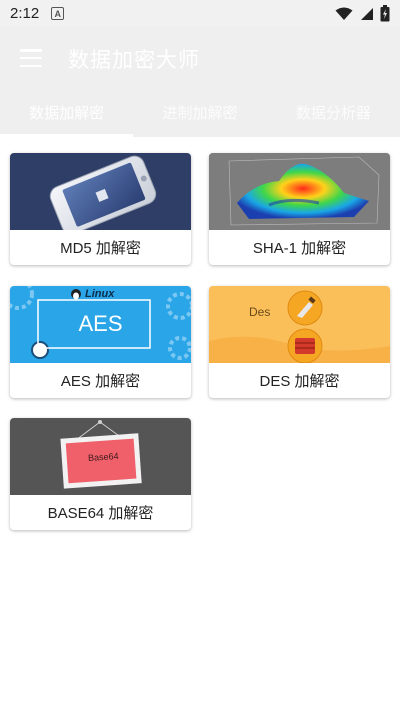  I want to click on card-label: BASE64 加解密, so click(100, 513).